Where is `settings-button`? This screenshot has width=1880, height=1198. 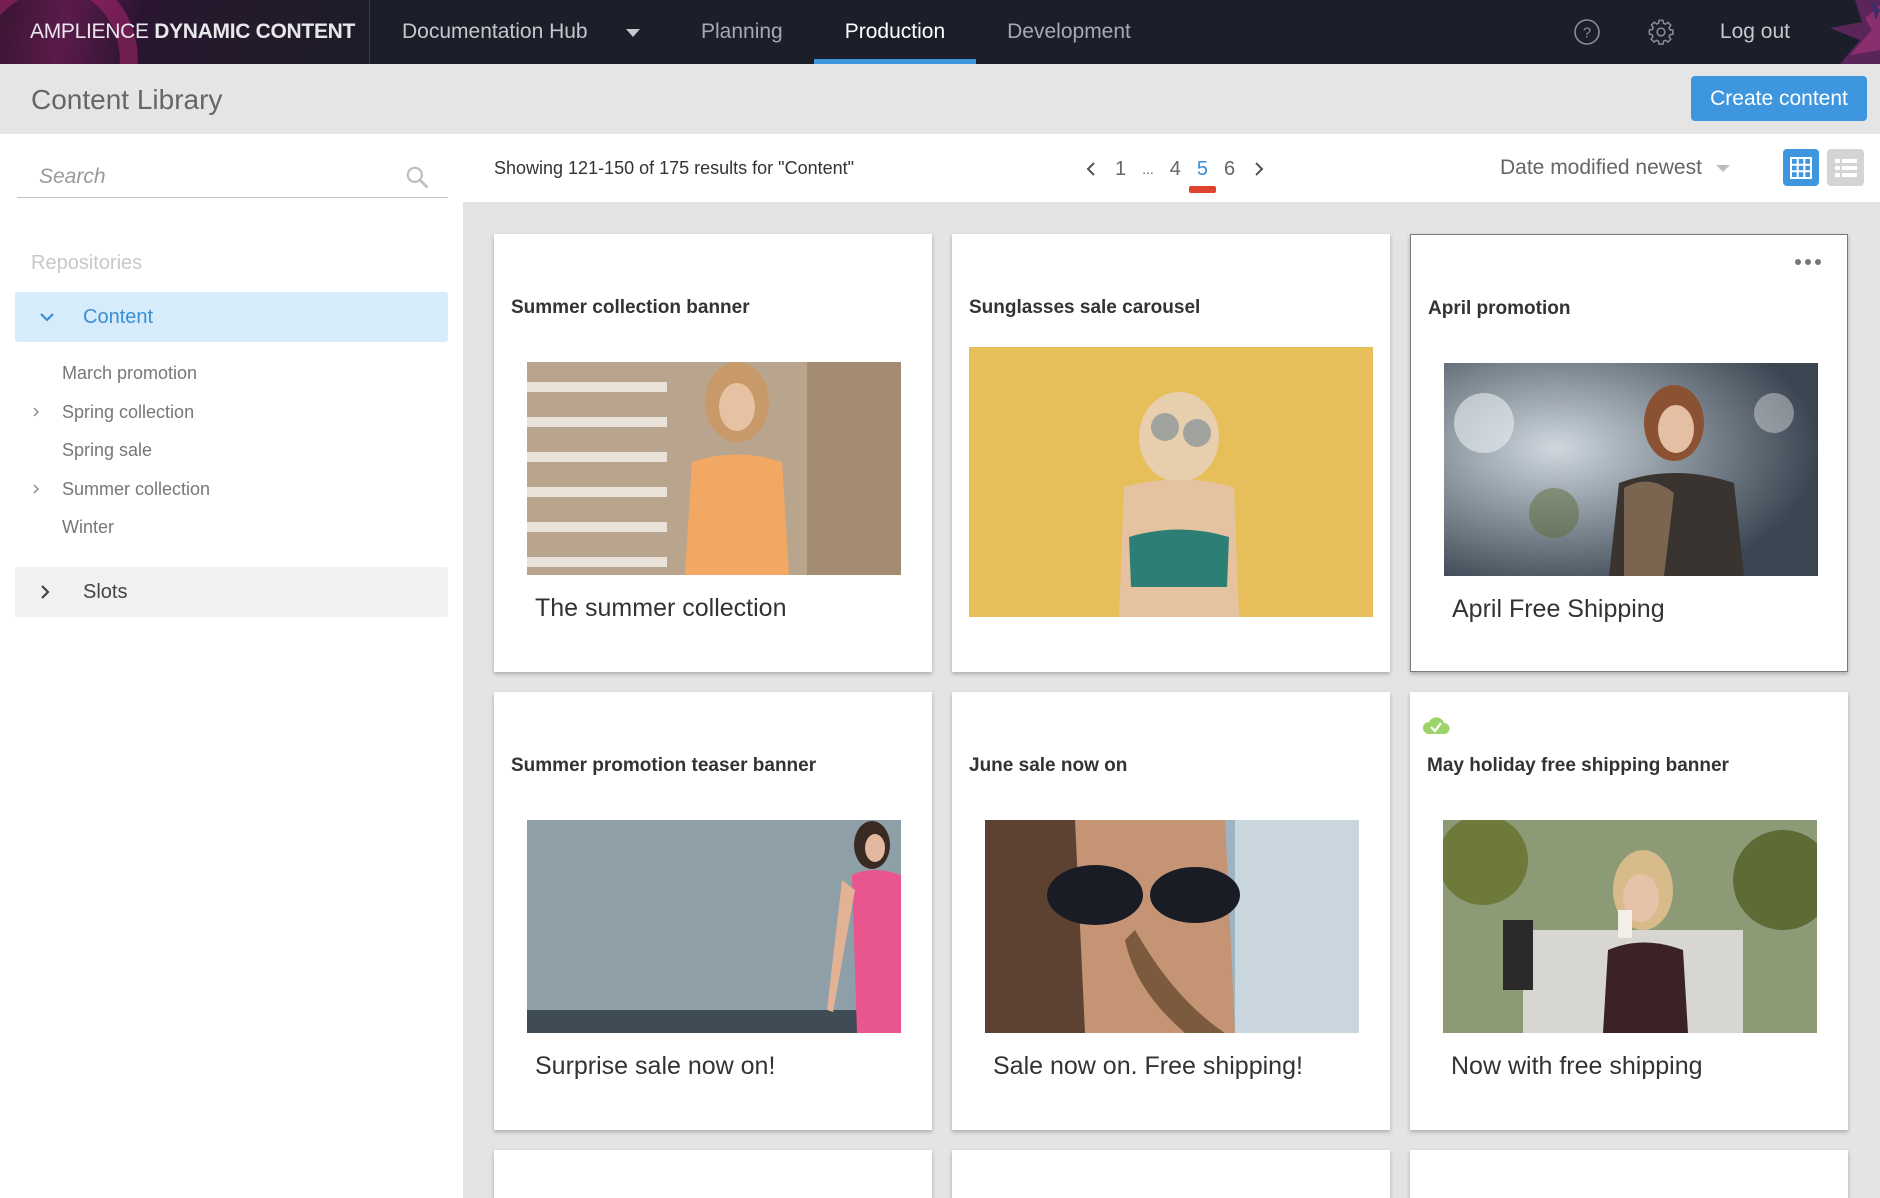
settings-button is located at coordinates (1661, 32).